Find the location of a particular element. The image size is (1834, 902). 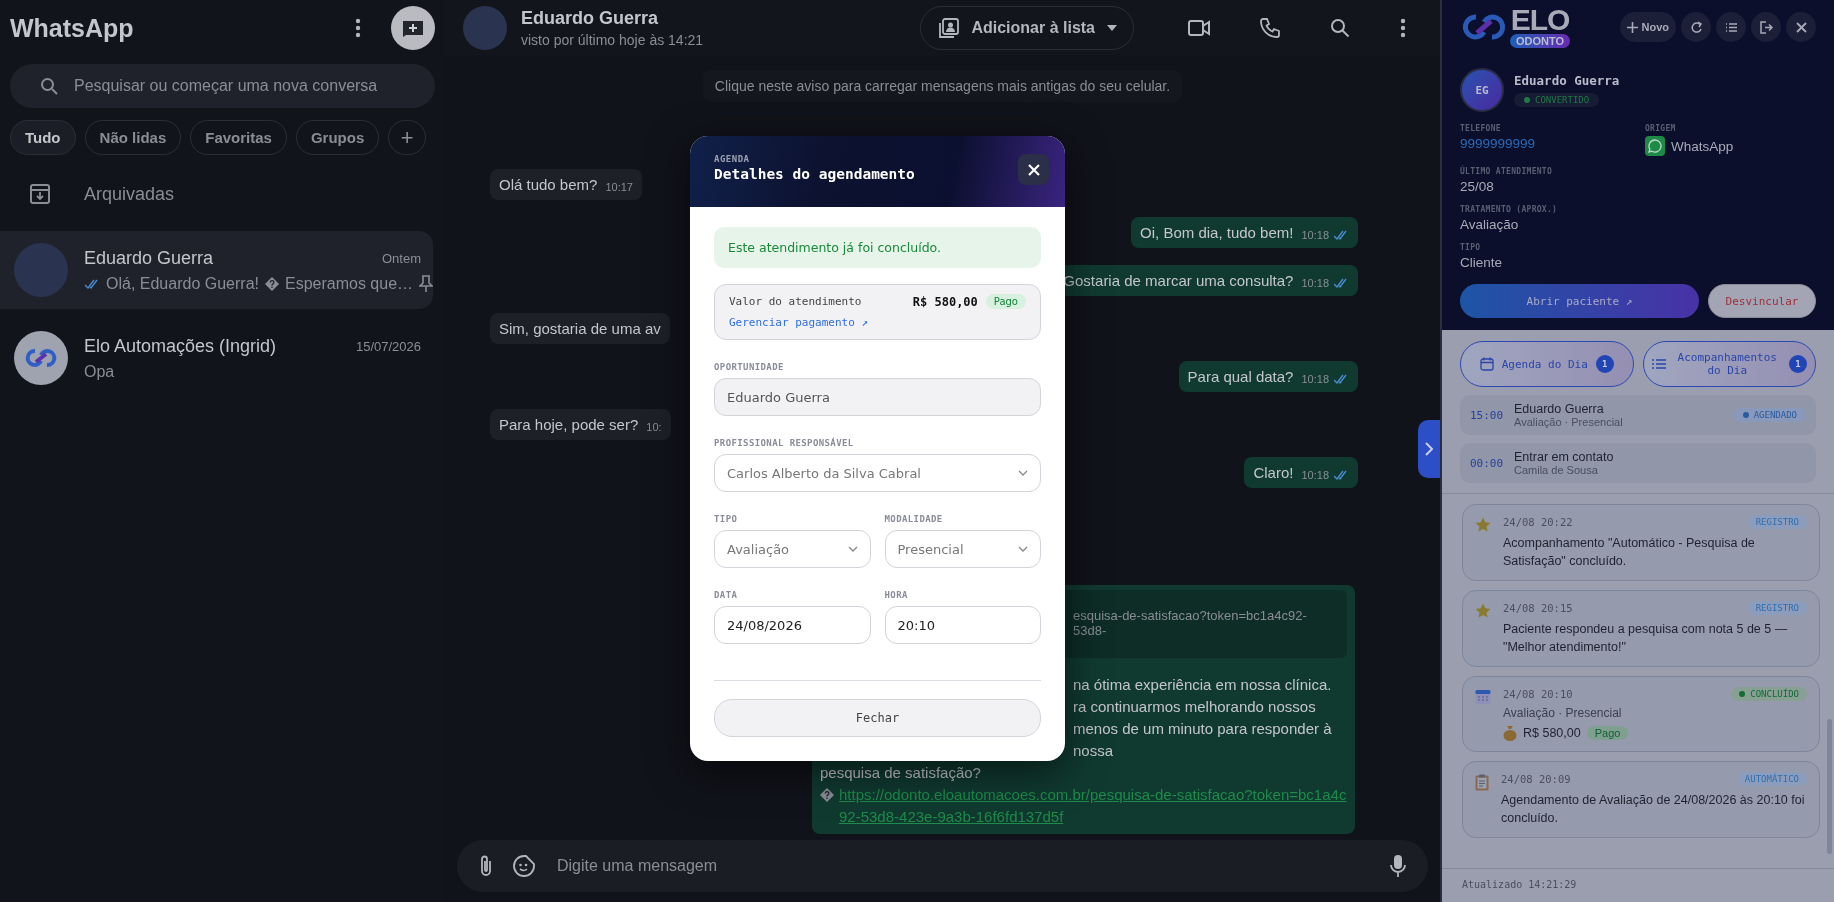

app-title: WhatsApp is located at coordinates (72, 28).